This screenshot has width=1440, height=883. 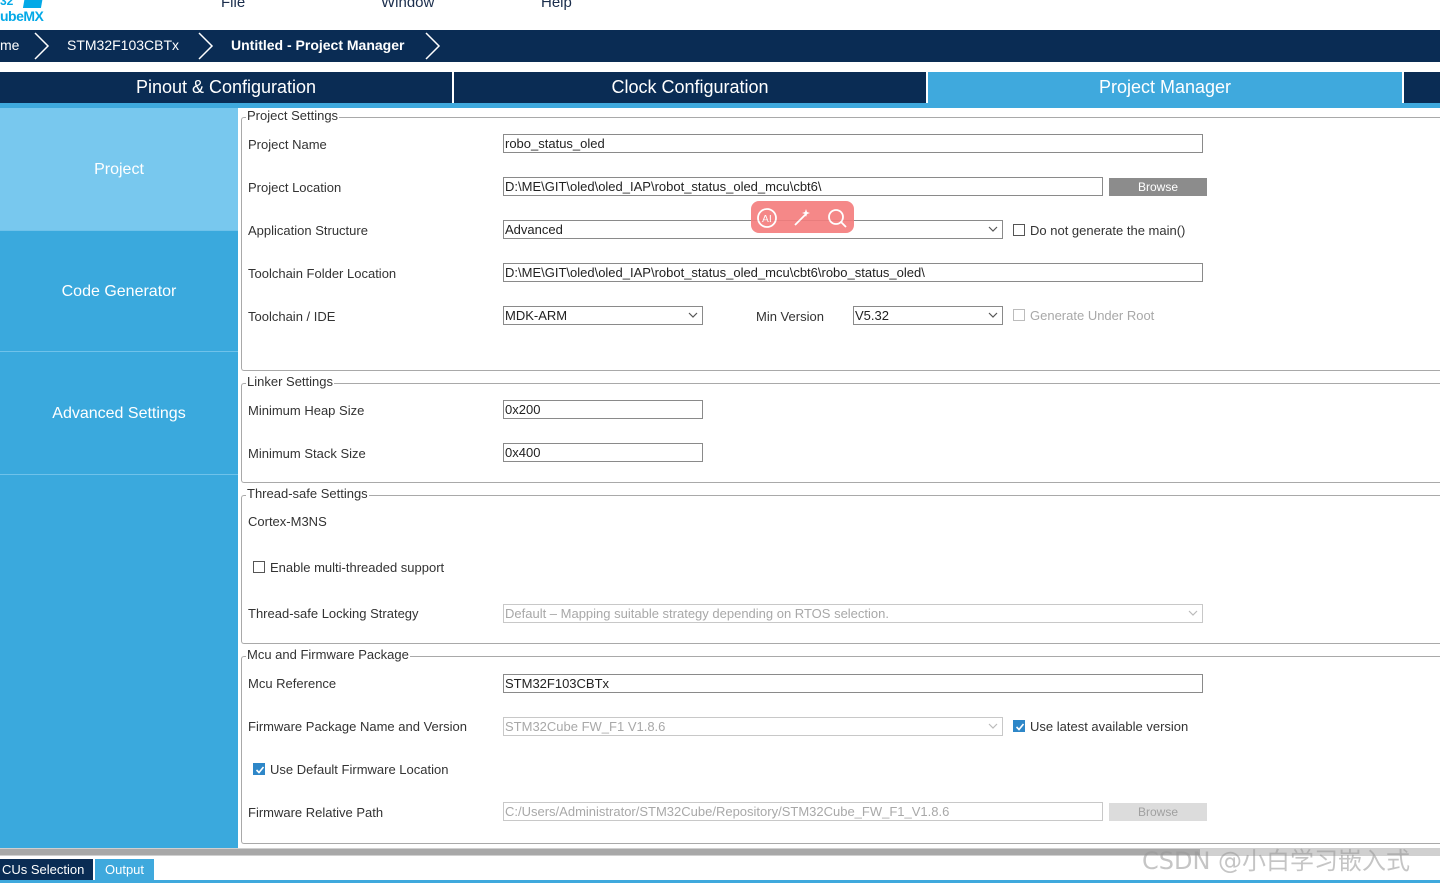 What do you see at coordinates (840, 428) in the screenshot?
I see `linker-settings-group: Linker Settings` at bounding box center [840, 428].